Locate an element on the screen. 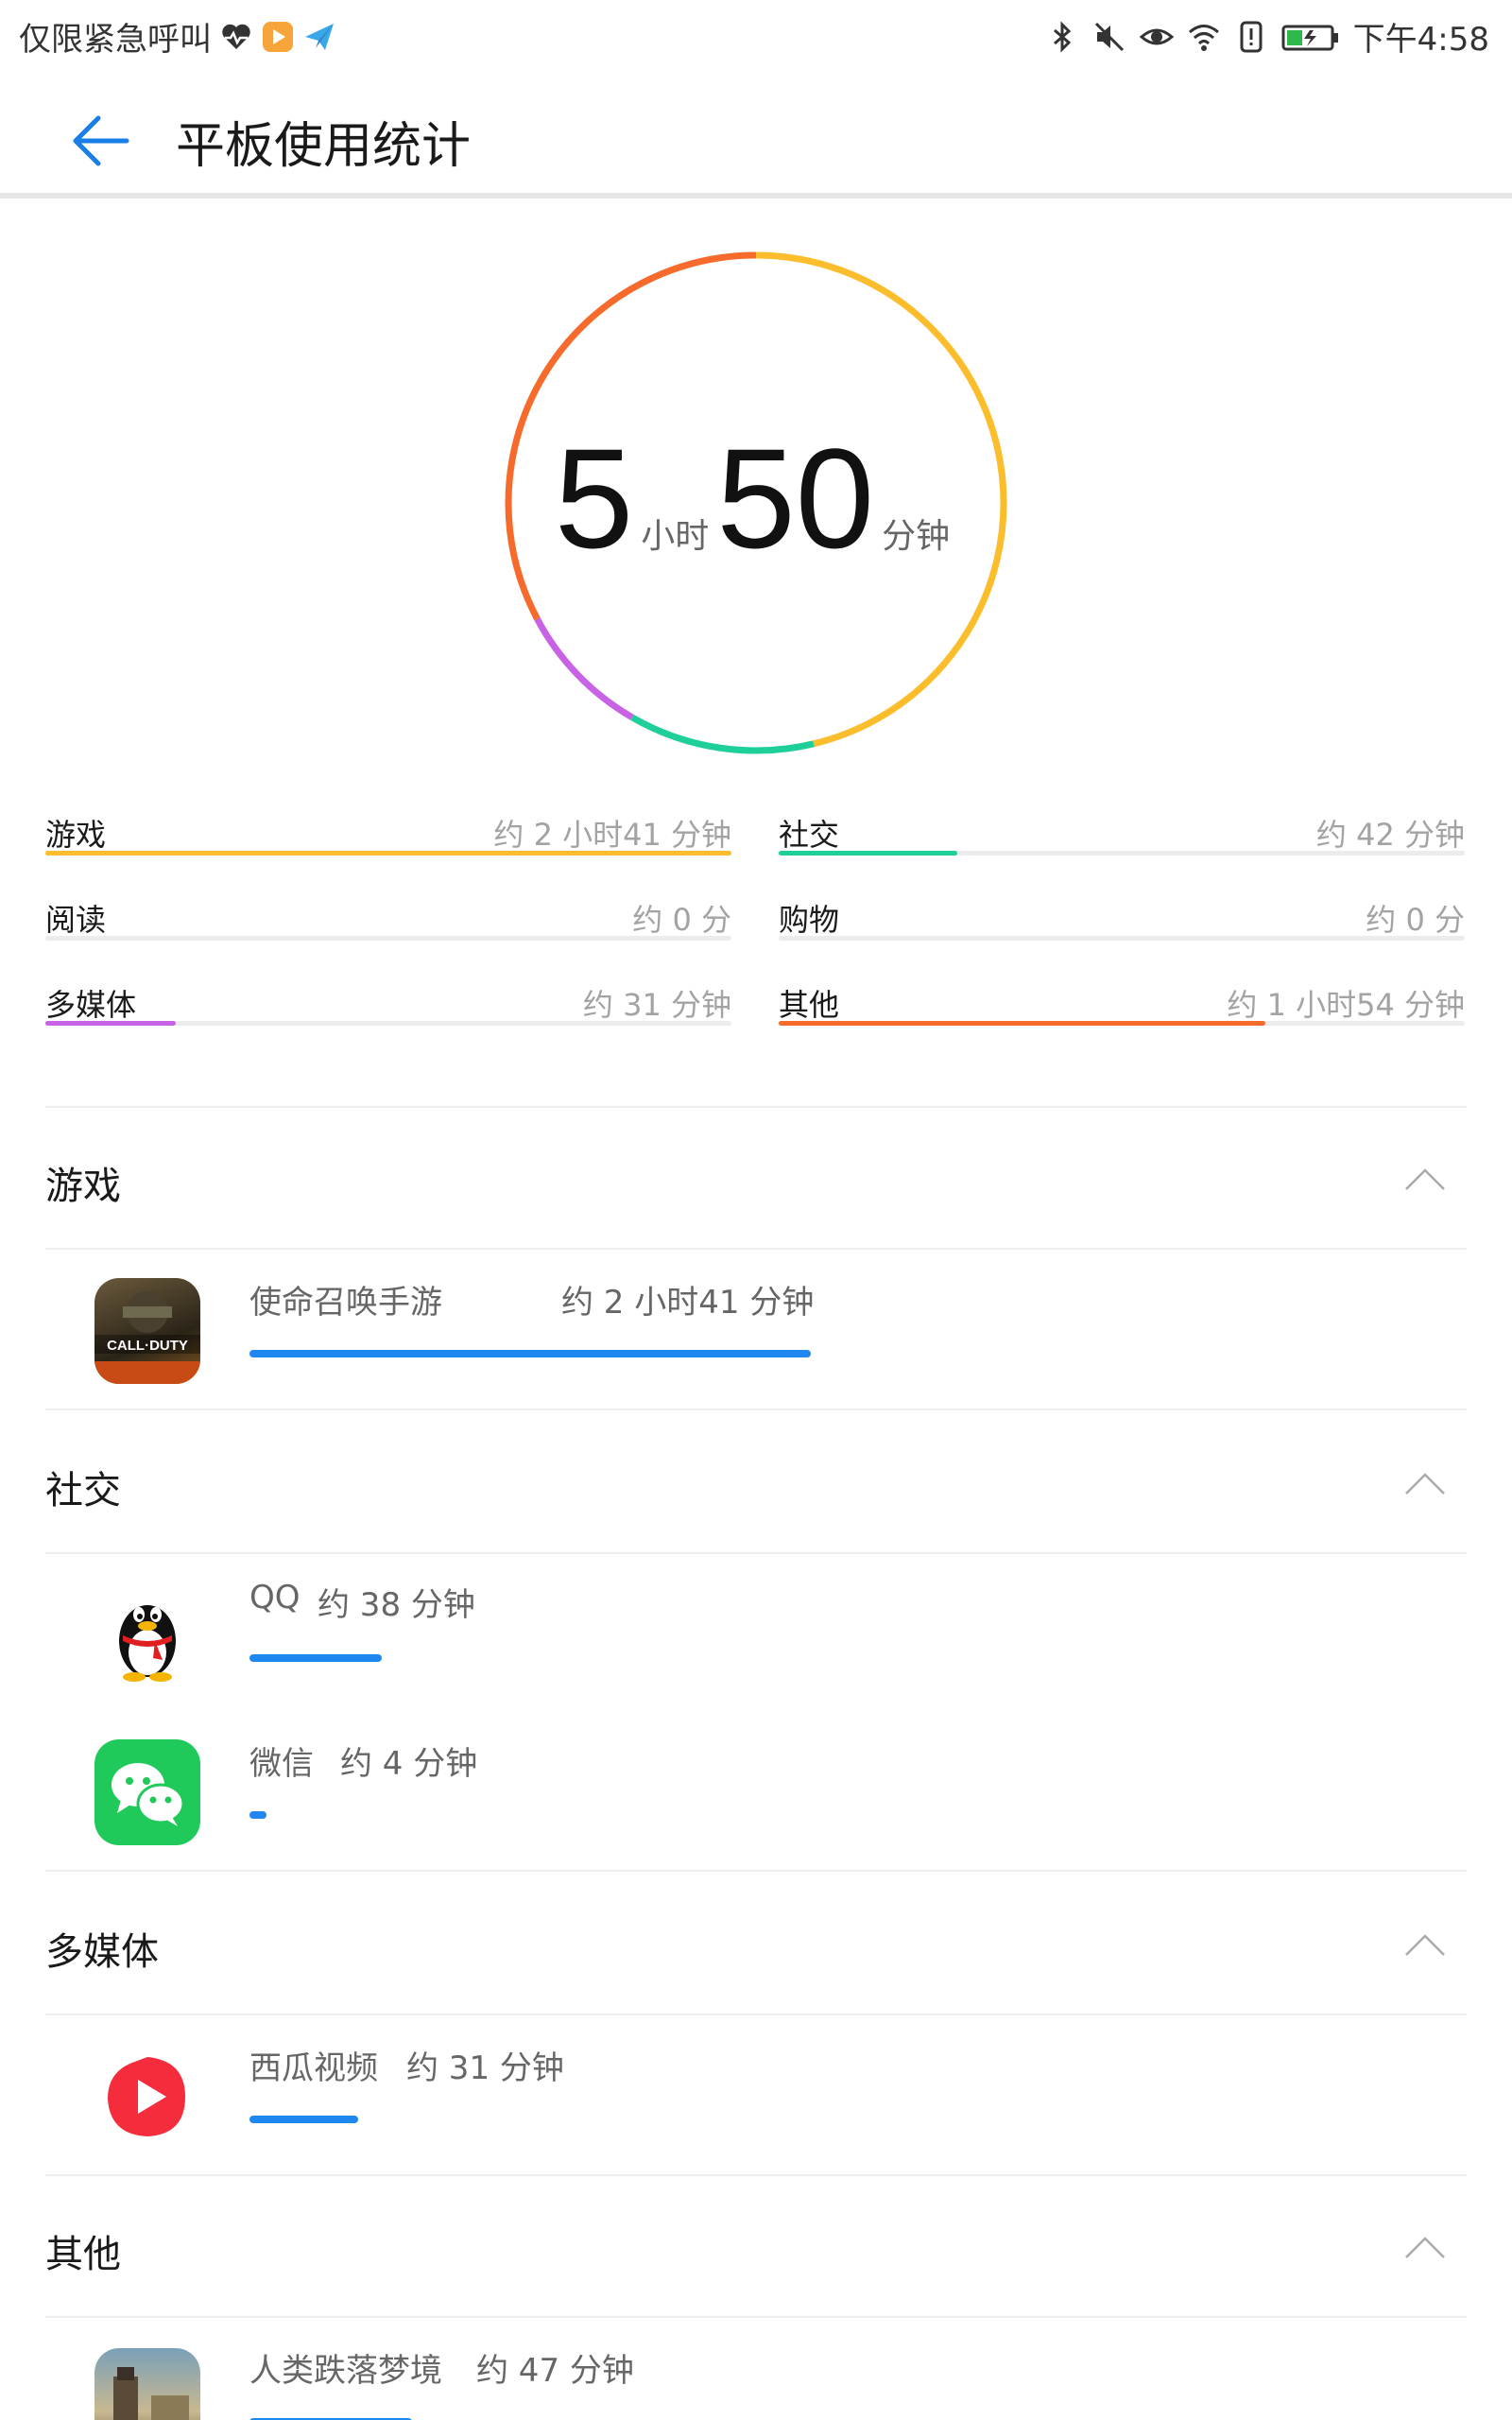 The width and height of the screenshot is (1512, 2420). app-time: 约 4 分钟 is located at coordinates (409, 1764).